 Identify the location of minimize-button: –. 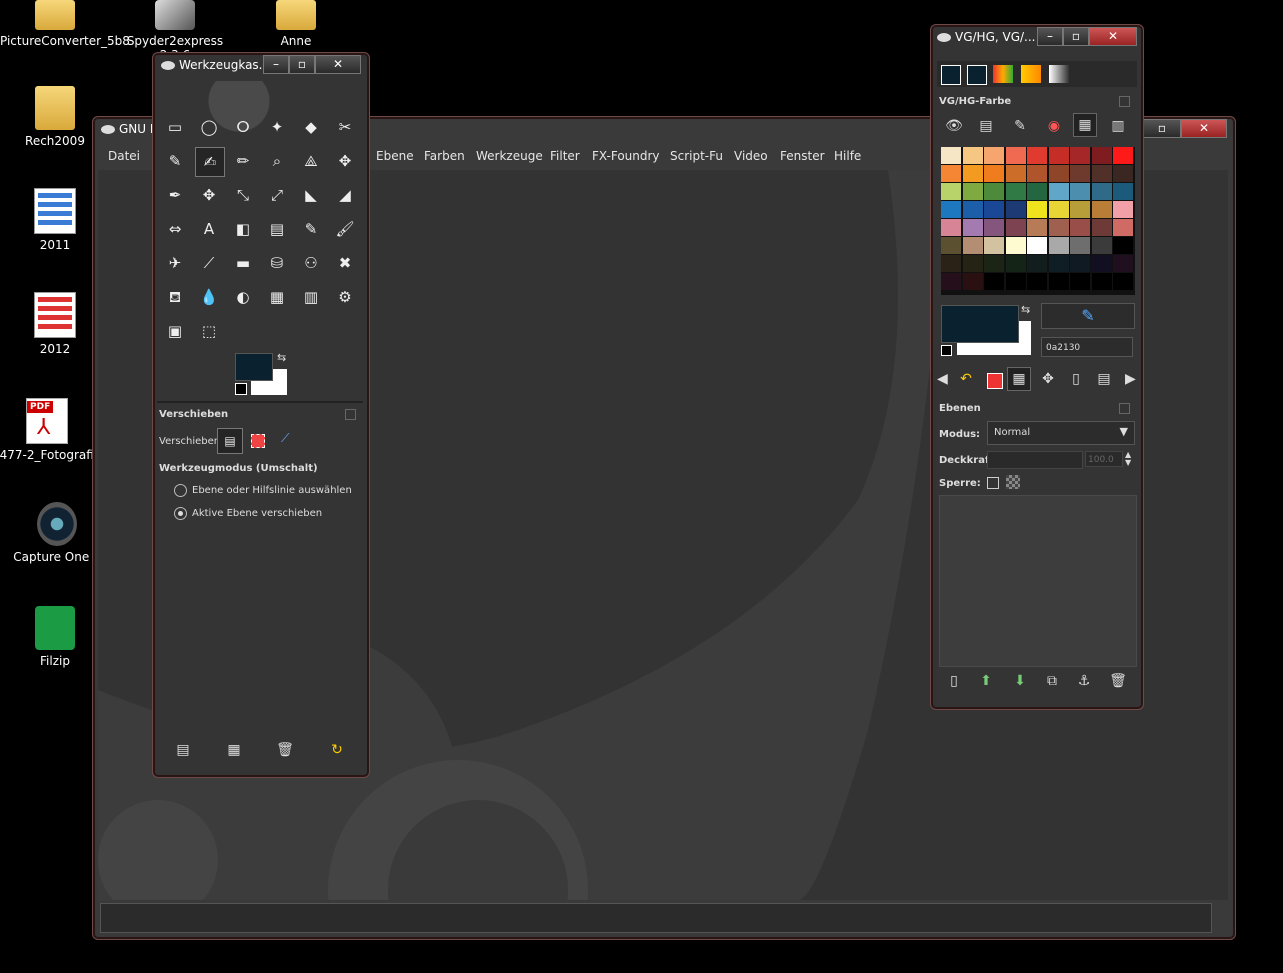
(276, 64).